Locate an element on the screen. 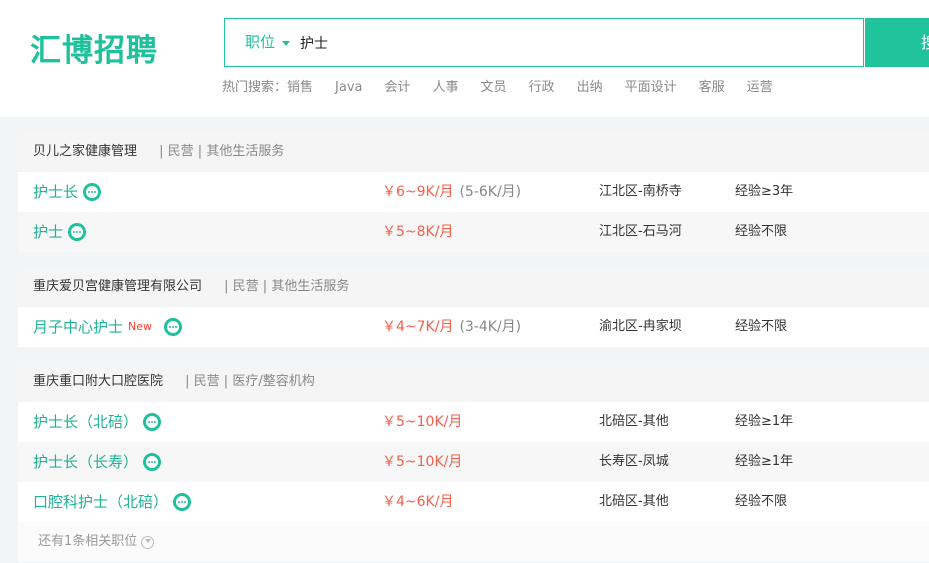 The image size is (929, 563). job-row: 护士 ￥5~8K/月 江北区-石马河 经验不限 is located at coordinates (473, 232).